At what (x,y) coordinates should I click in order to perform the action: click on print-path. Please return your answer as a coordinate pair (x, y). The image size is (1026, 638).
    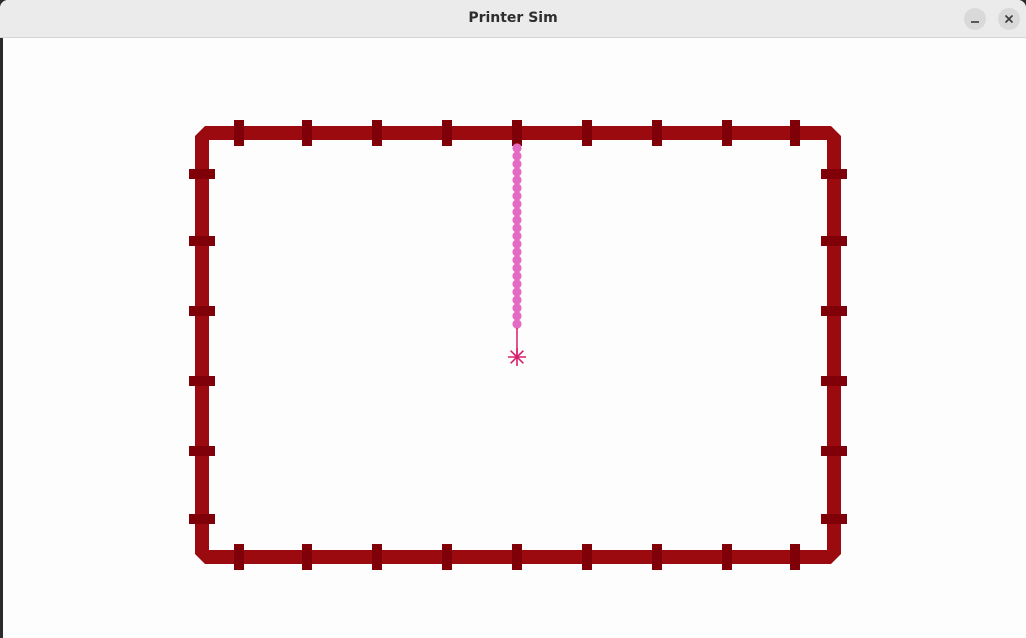
    Looking at the image, I should click on (517, 236).